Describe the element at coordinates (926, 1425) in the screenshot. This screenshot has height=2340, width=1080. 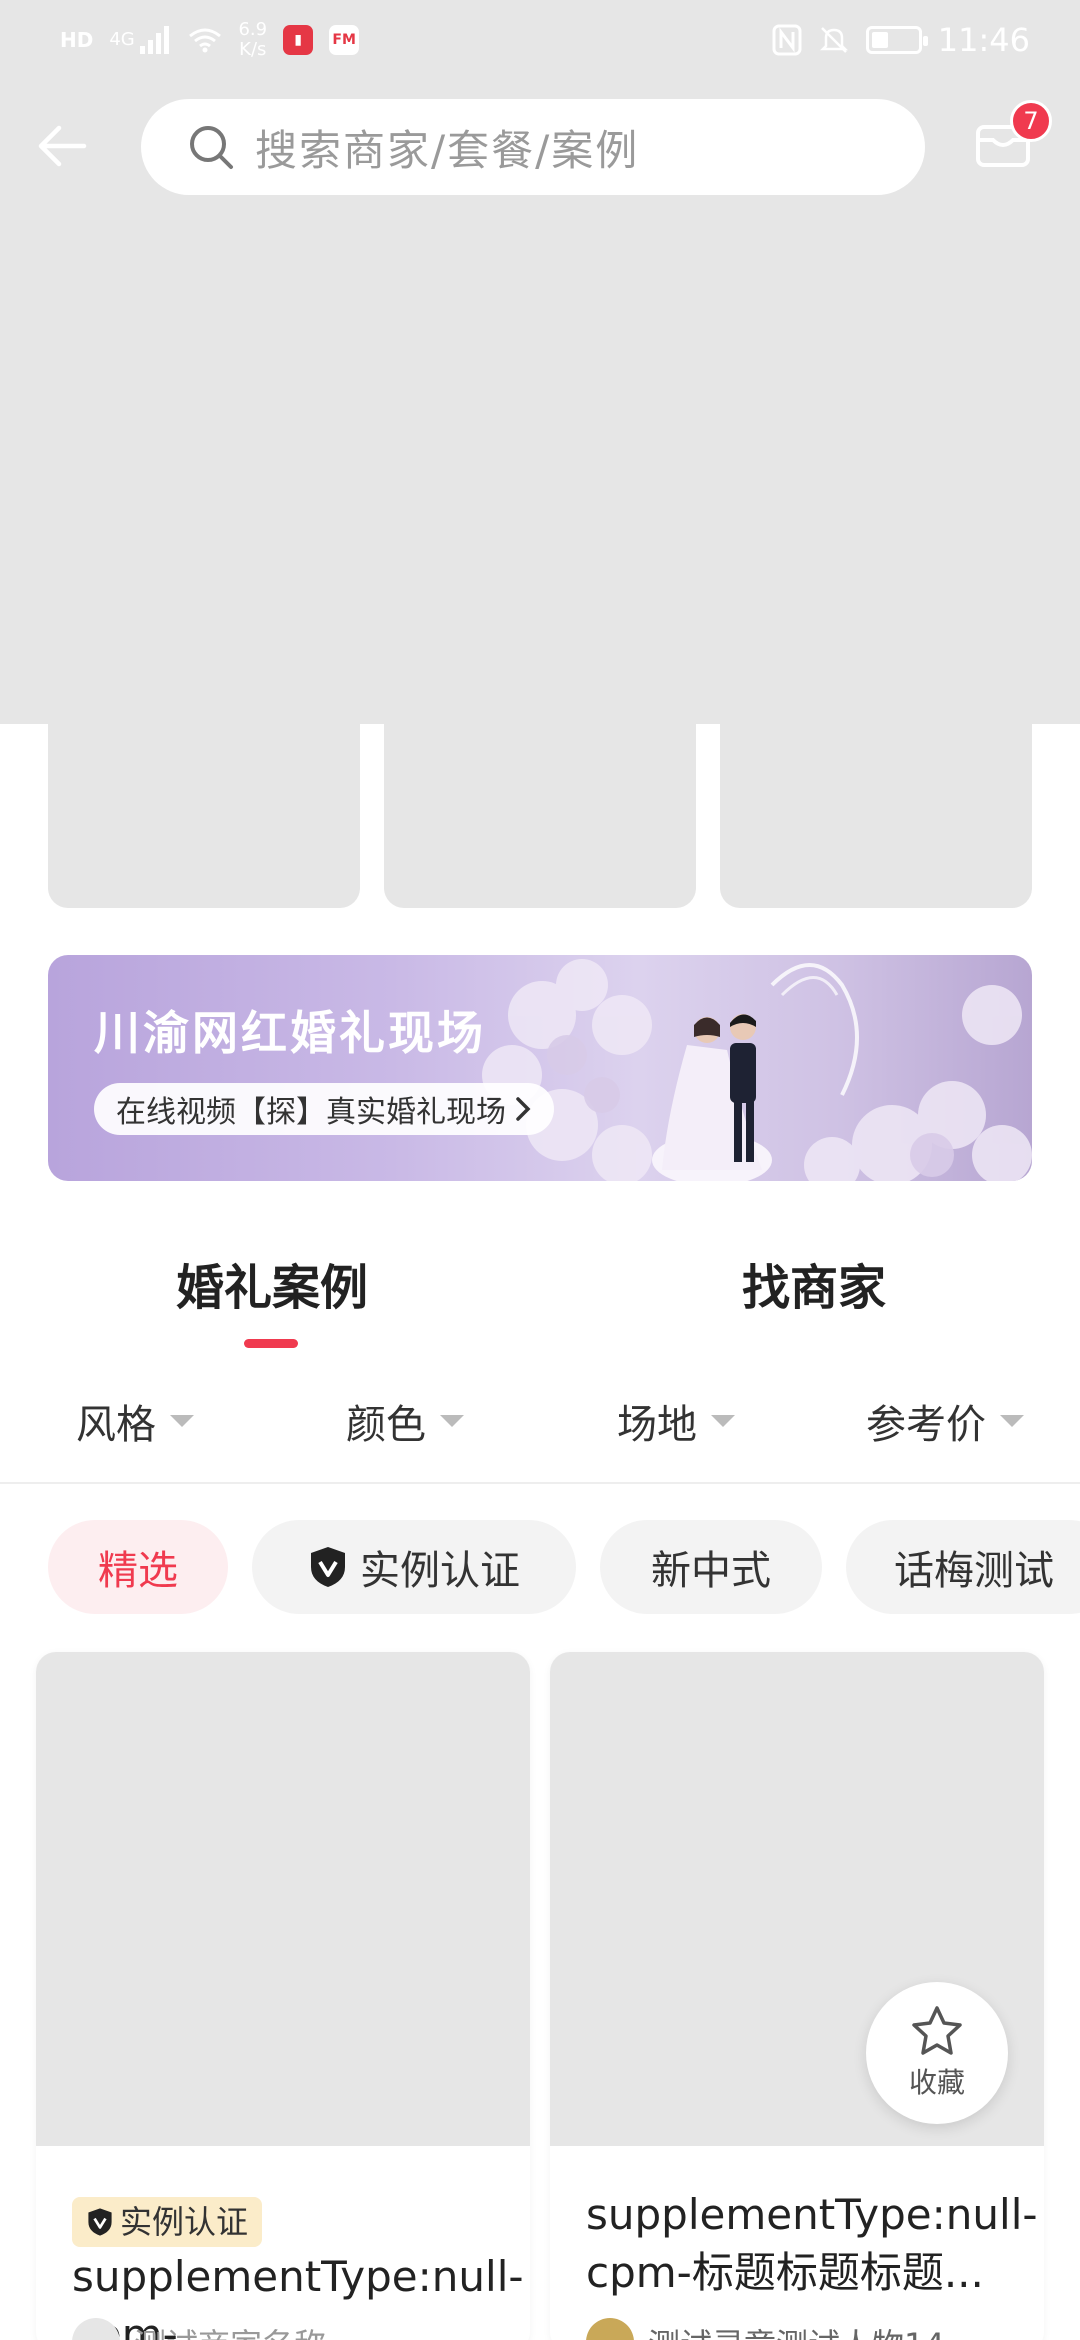
I see `filter-price-label: 参考价` at that location.